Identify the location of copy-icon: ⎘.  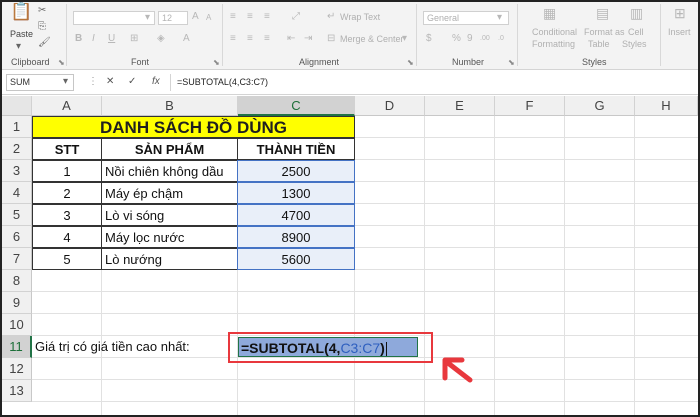
(42, 27).